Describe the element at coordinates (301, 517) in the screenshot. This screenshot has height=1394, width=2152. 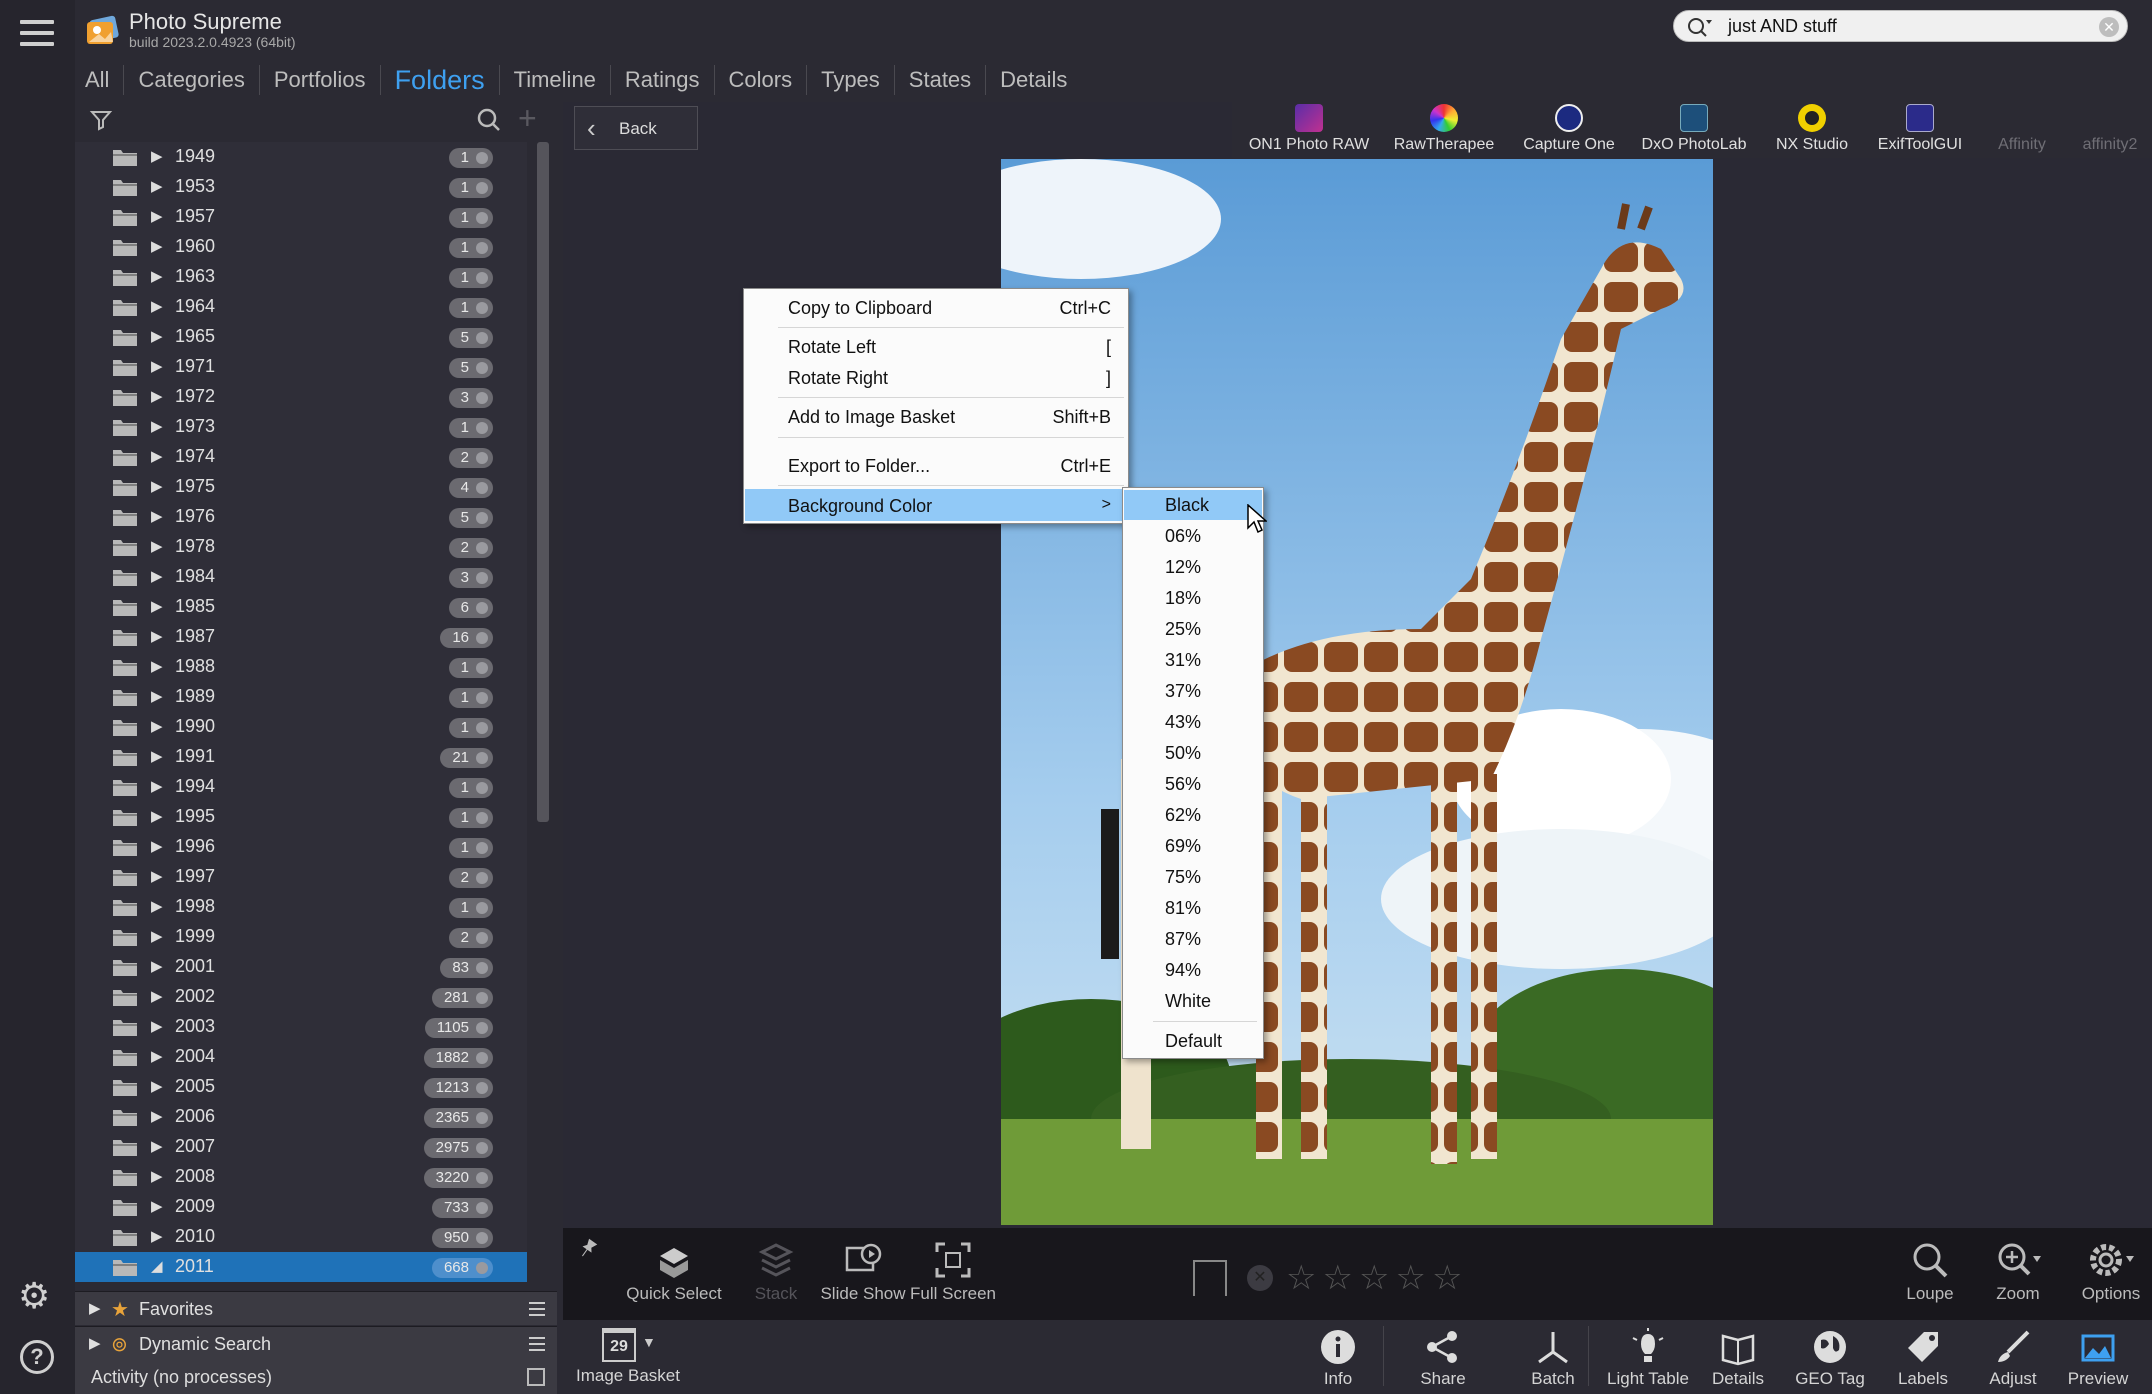
I see `folder-row-1976: ▶ 1976 5` at that location.